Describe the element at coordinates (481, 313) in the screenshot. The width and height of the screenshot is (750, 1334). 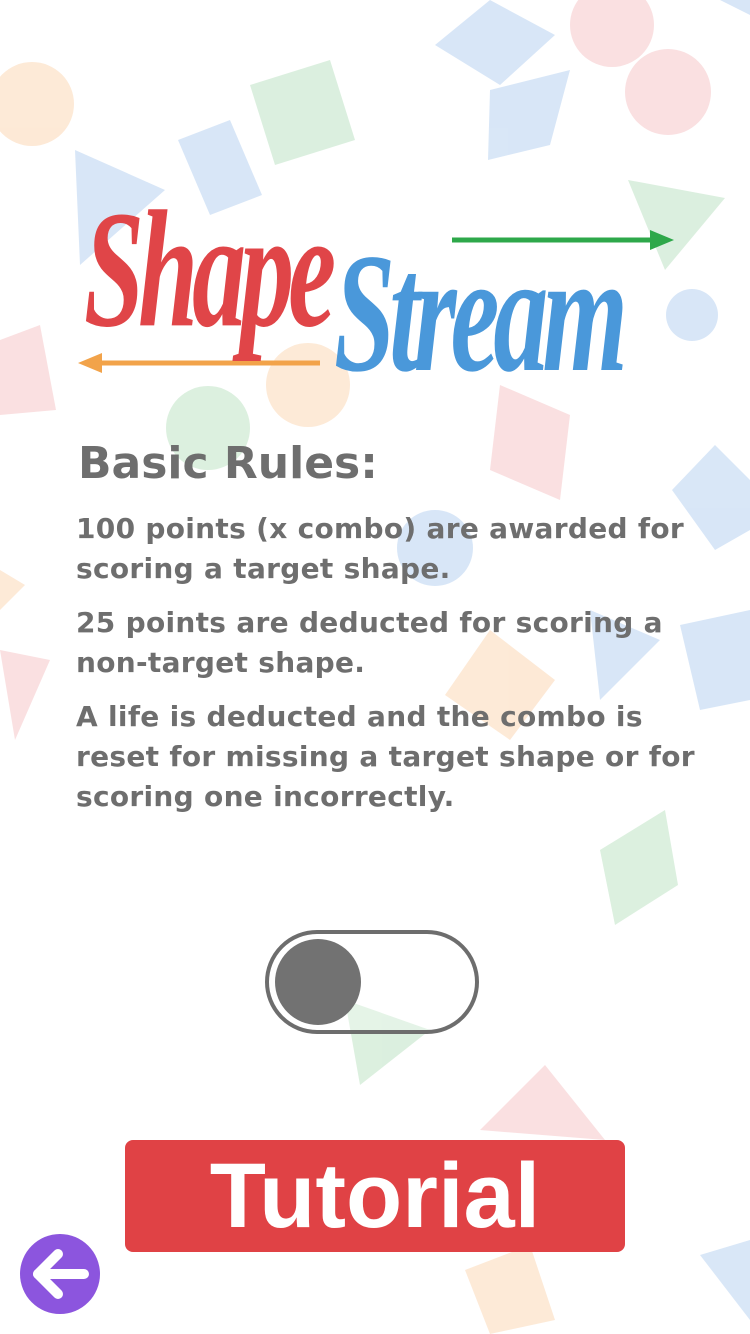
I see `logo-stream-text: Stream` at that location.